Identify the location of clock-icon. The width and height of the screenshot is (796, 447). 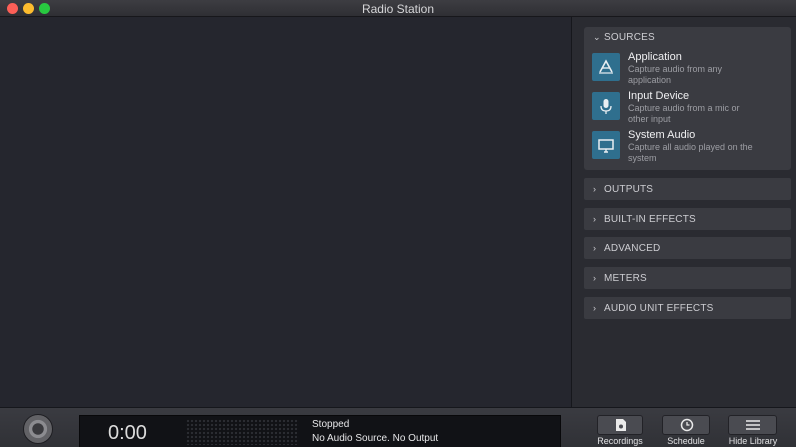
(687, 425).